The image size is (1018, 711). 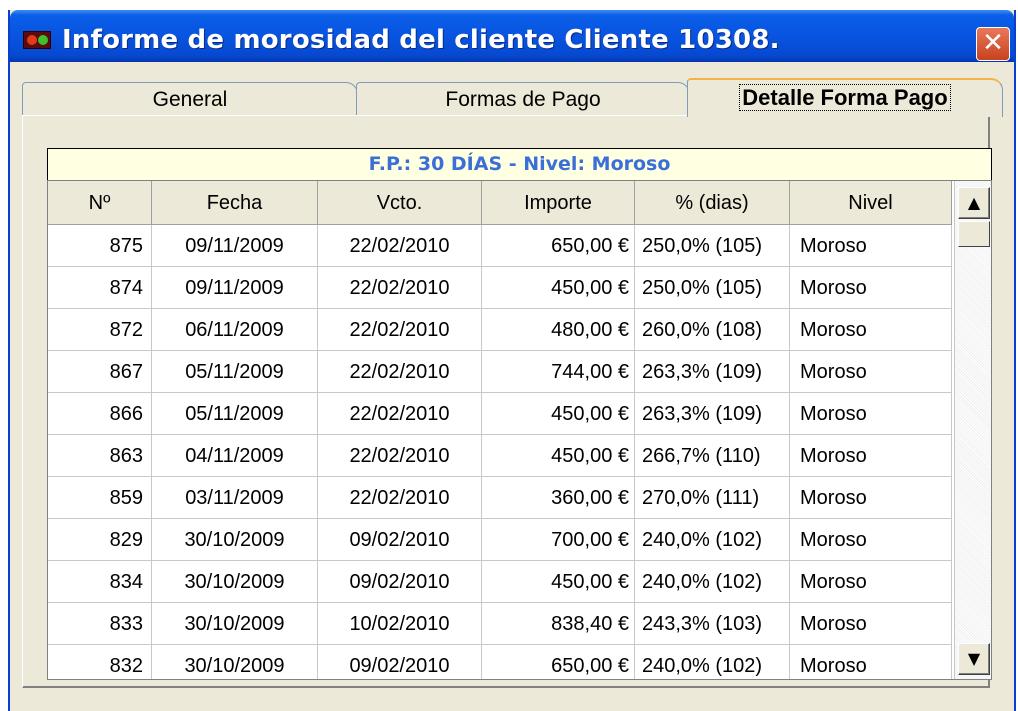 I want to click on cell-dias: 266,7% (110), so click(x=712, y=456).